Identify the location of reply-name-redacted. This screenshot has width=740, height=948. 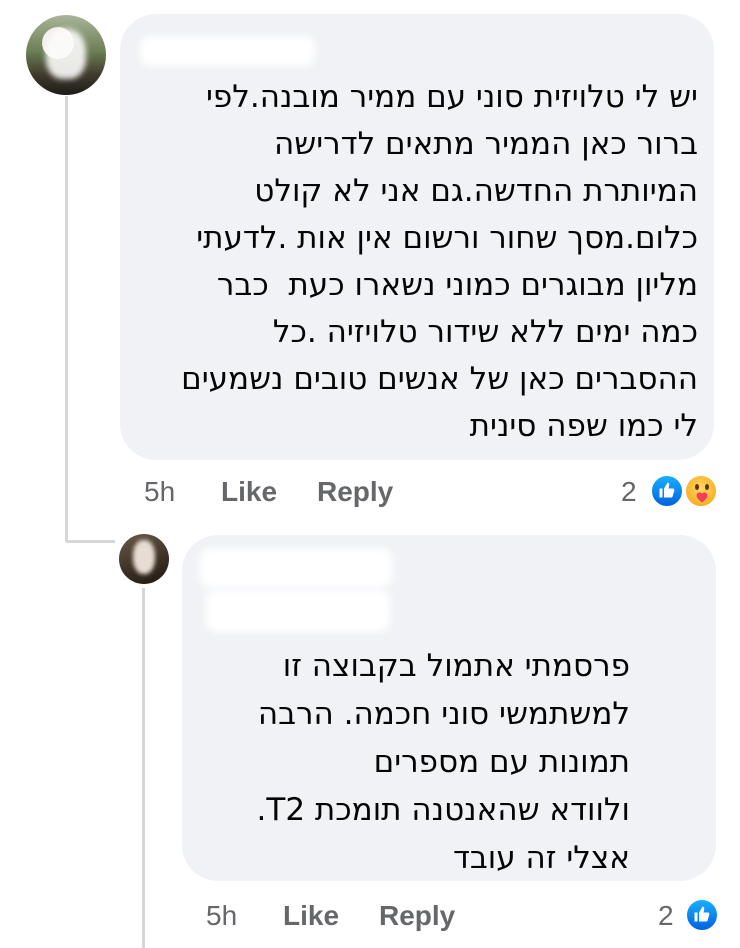
(296, 568).